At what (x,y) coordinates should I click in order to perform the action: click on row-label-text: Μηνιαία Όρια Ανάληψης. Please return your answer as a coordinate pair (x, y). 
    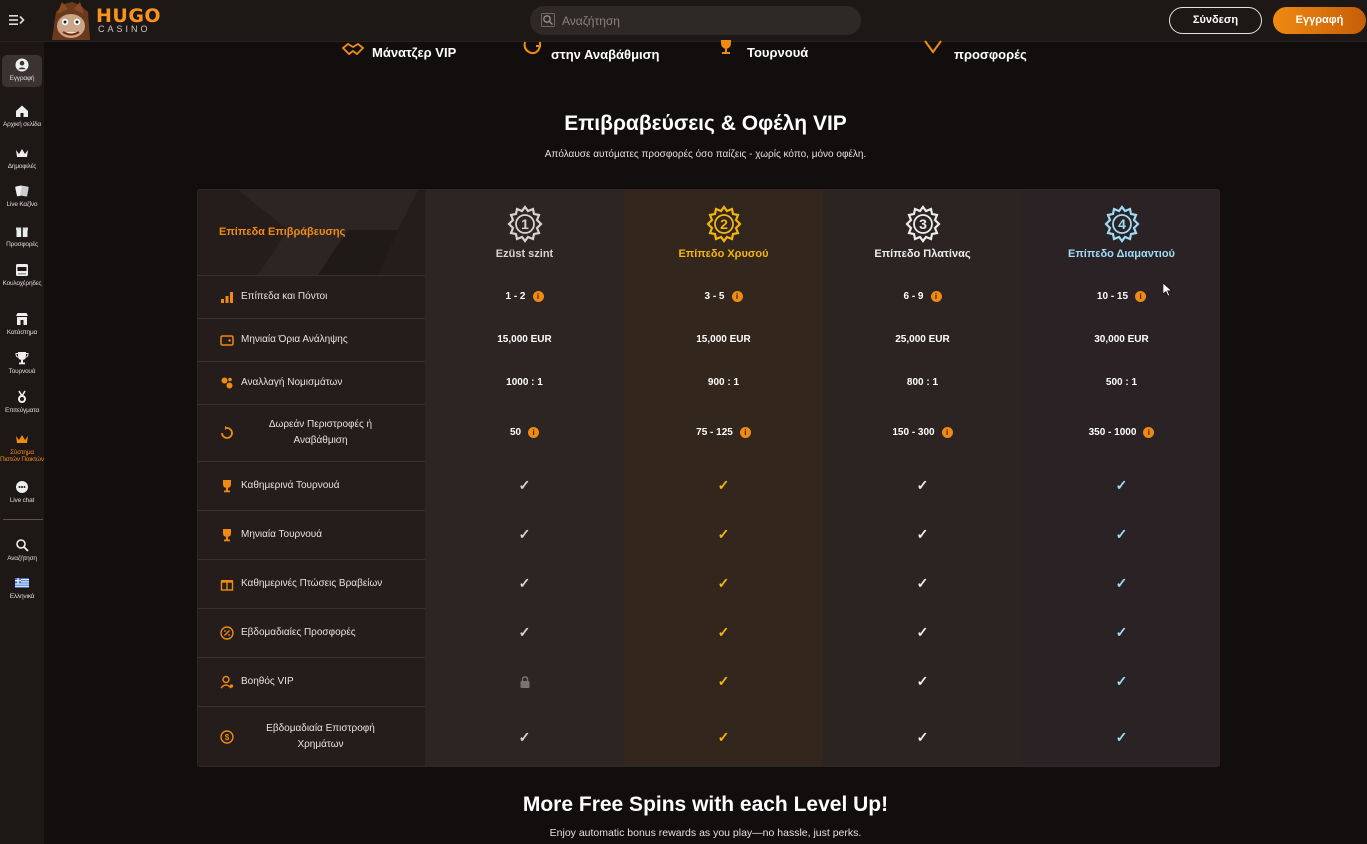
    Looking at the image, I should click on (294, 339).